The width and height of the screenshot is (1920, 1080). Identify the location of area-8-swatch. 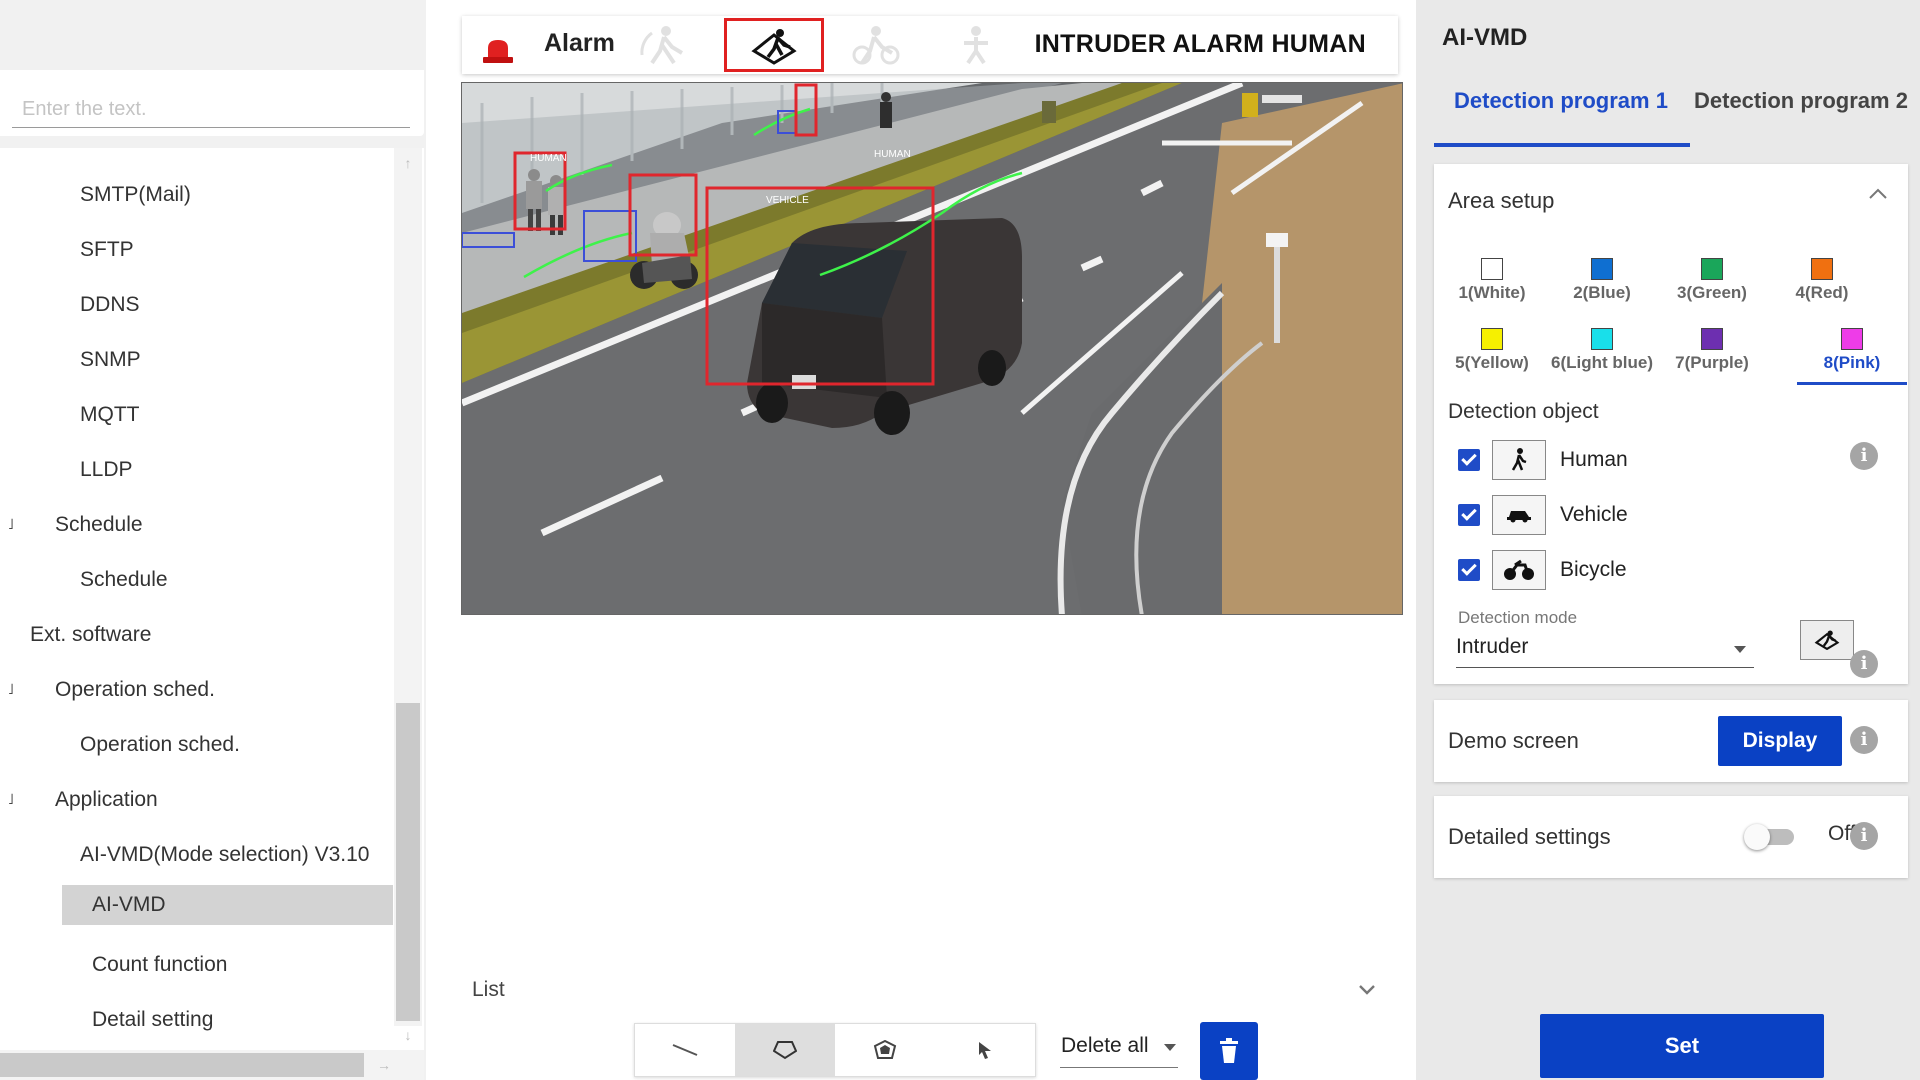
(1852, 339).